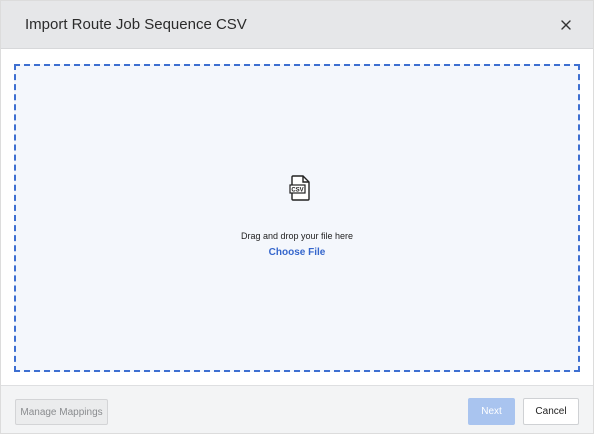  What do you see at coordinates (491, 411) in the screenshot?
I see `next-button: Next` at bounding box center [491, 411].